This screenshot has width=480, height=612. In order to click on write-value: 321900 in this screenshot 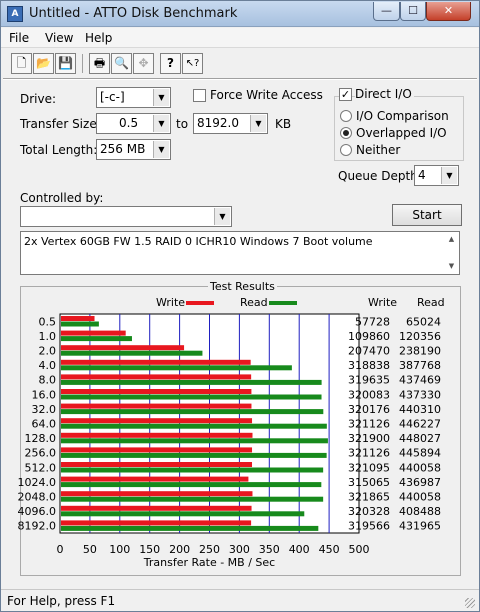, I will do `click(369, 438)`.